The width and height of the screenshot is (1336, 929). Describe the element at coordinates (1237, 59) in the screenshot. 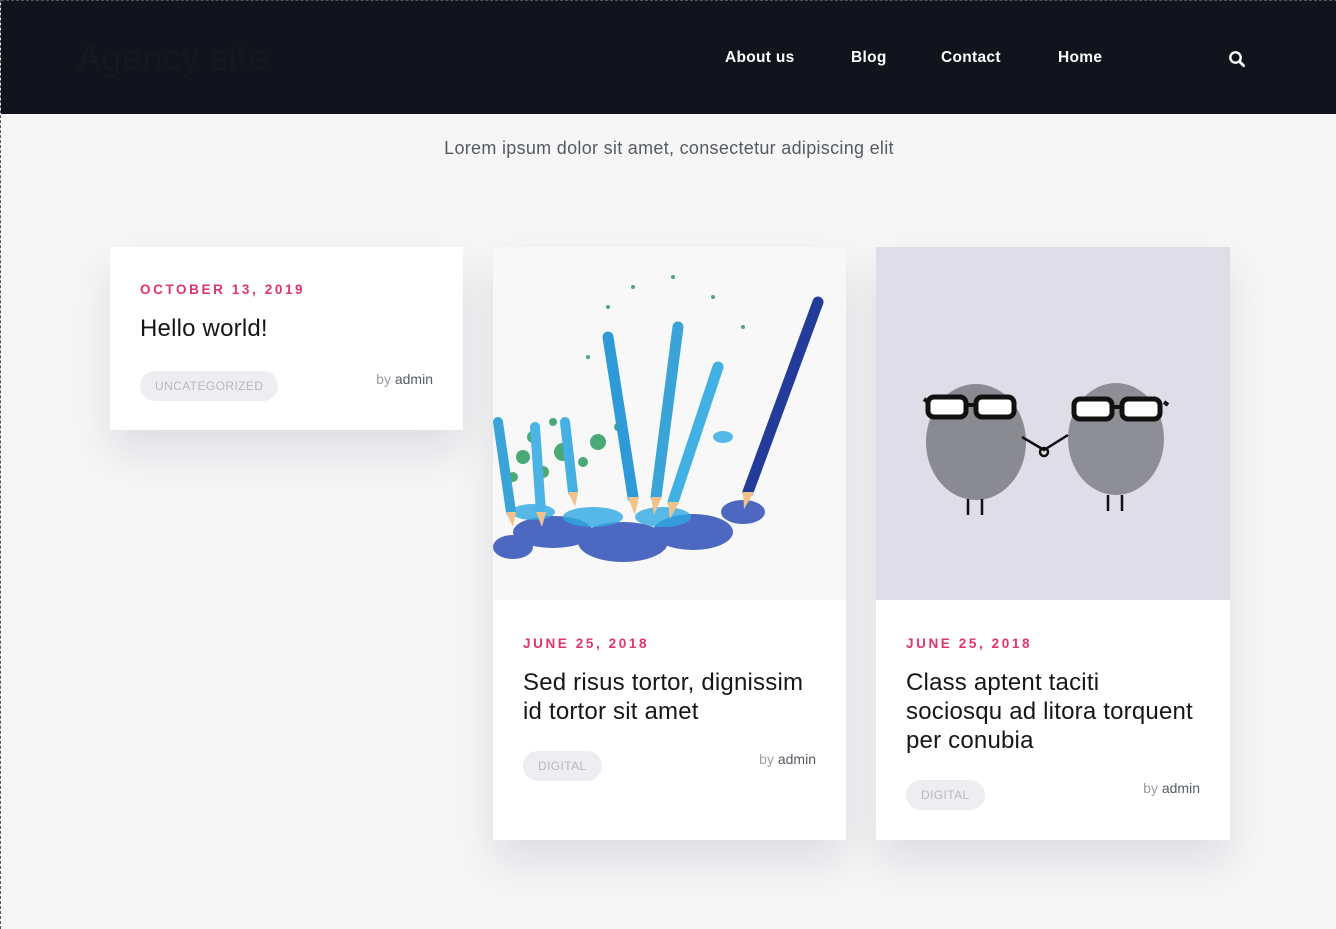

I see `search-icon` at that location.